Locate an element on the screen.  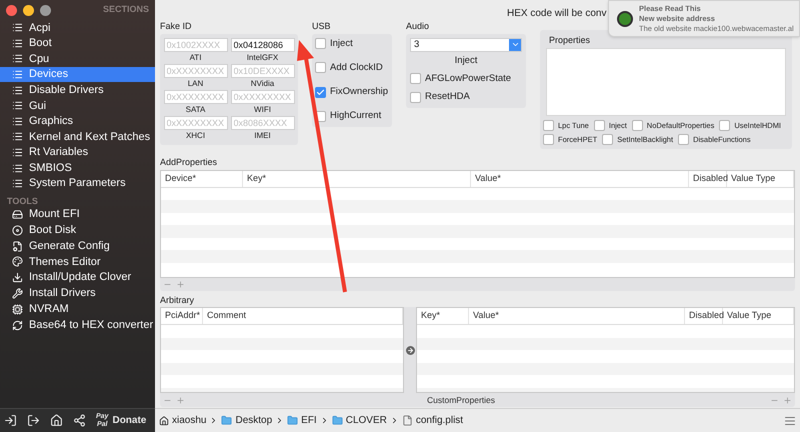
checkbox-label: AFGLowPowerState is located at coordinates (468, 79).